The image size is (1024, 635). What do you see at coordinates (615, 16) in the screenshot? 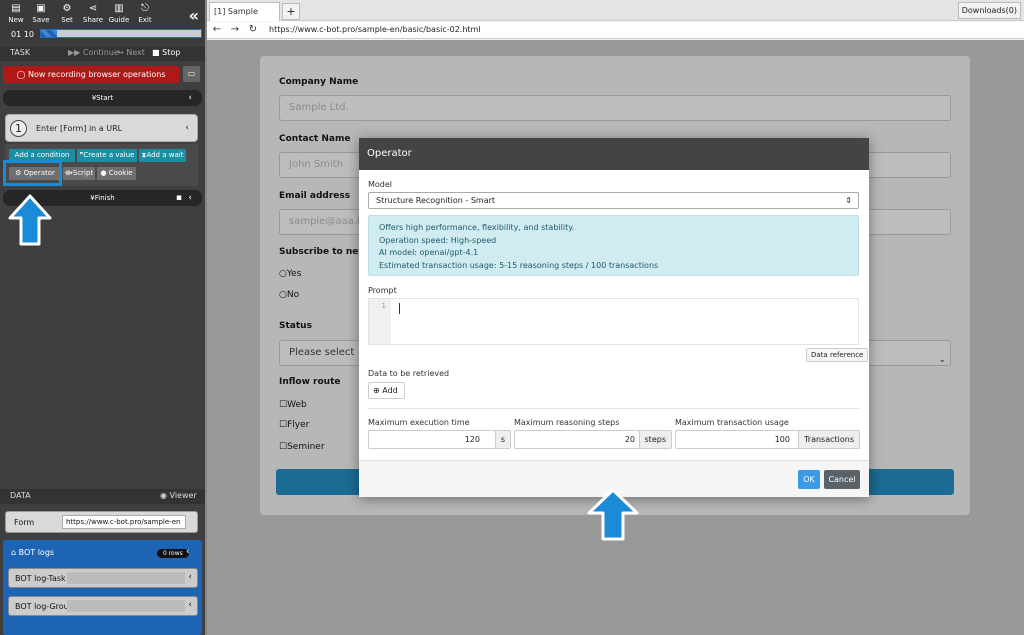
I see `tab-bar: [1] Sample page + Downloads(0)` at bounding box center [615, 16].